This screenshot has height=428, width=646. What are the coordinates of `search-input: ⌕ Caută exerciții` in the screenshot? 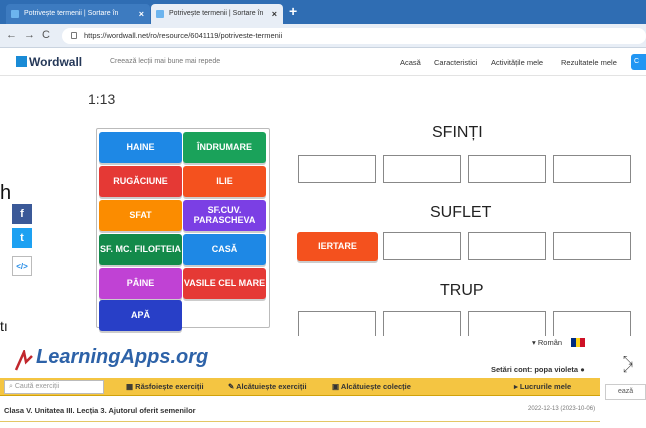 It's located at (54, 387).